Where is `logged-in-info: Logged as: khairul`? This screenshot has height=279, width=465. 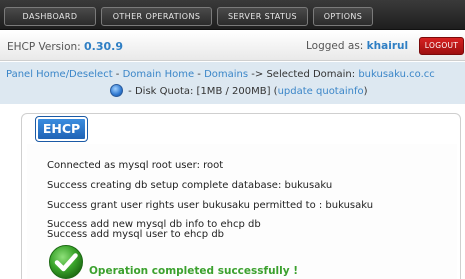 logged-in-info: Logged as: khairul is located at coordinates (357, 46).